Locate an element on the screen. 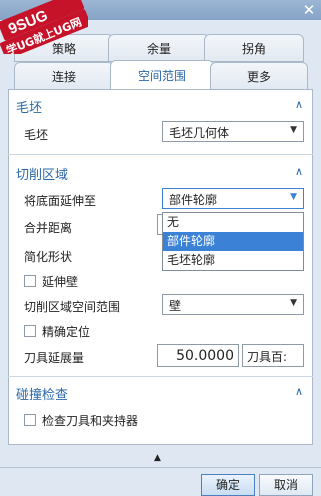 This screenshot has width=321, height=496. section-title-cut-region: 切削区域 is located at coordinates (42, 175).